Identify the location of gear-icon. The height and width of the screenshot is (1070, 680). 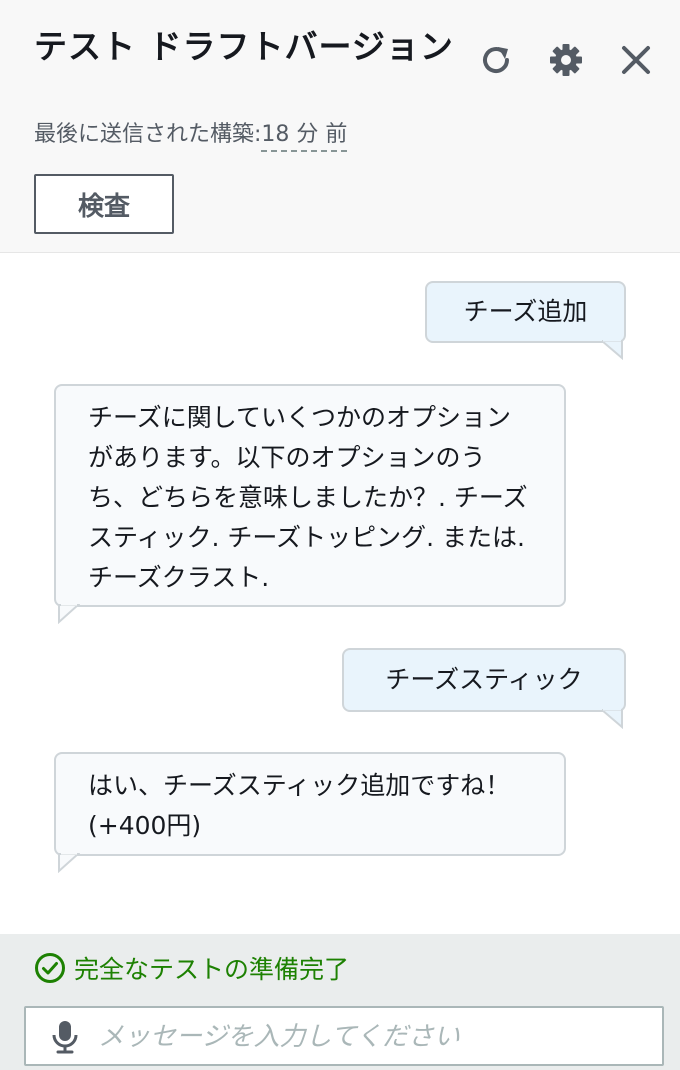
(566, 60).